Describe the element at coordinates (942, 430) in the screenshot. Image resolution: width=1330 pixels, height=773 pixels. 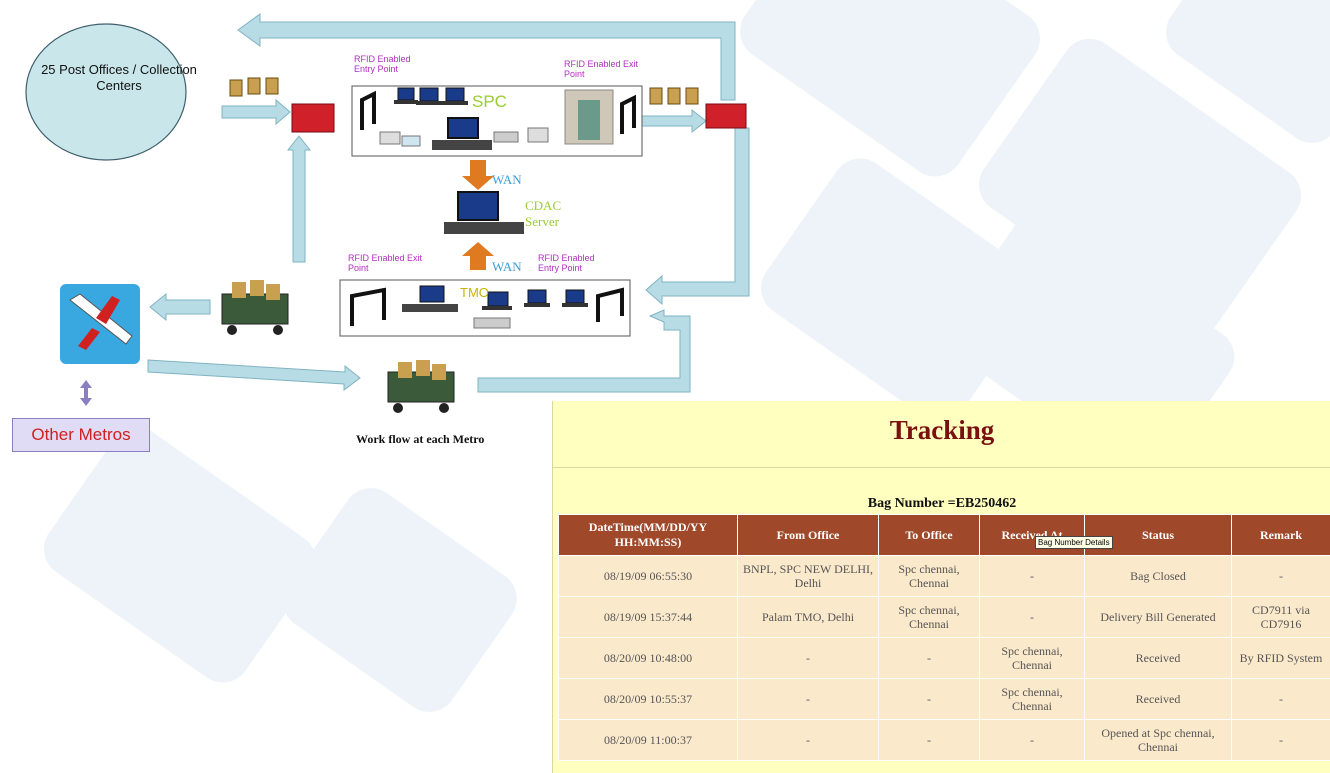
I see `tracking-title: Tracking` at that location.